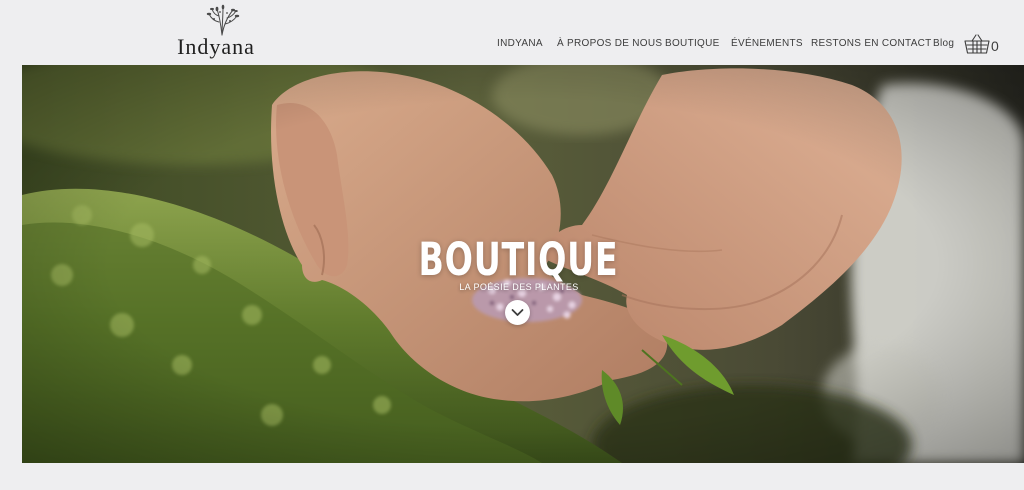 This screenshot has width=1024, height=490. Describe the element at coordinates (767, 43) in the screenshot. I see `nav-item-events: ÉVÉNEMENTS` at that location.